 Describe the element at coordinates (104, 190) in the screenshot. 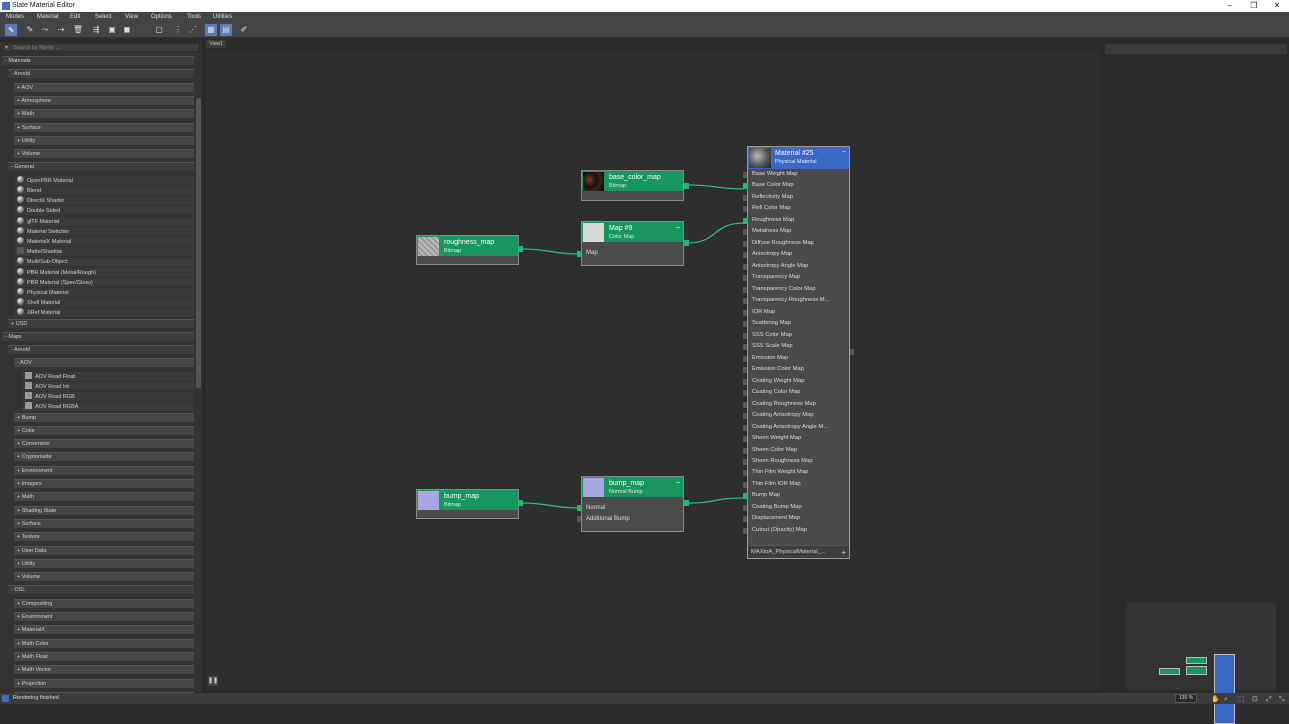

I see `browser-item: Blend` at that location.